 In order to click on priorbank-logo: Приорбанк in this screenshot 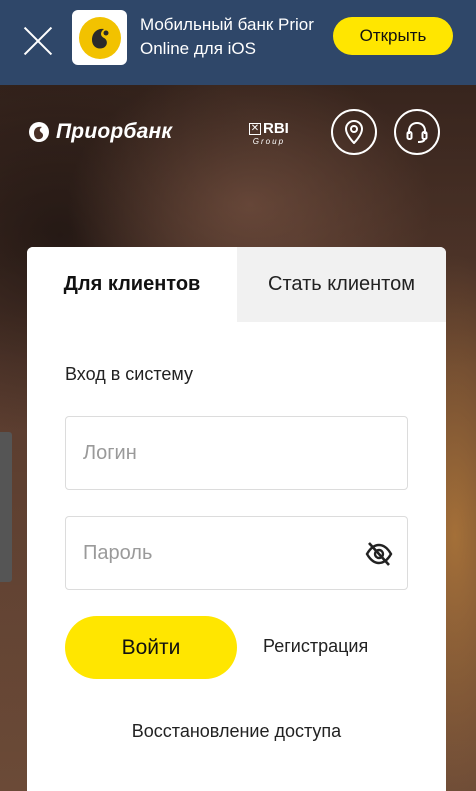, I will do `click(100, 132)`.